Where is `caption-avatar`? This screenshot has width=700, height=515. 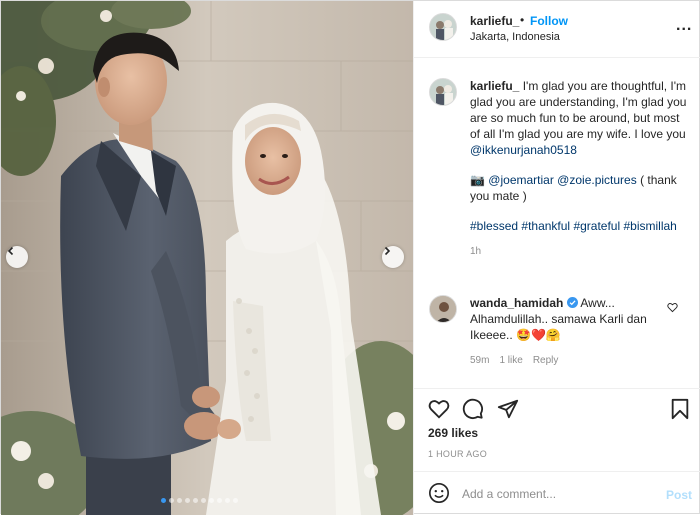 caption-avatar is located at coordinates (443, 92).